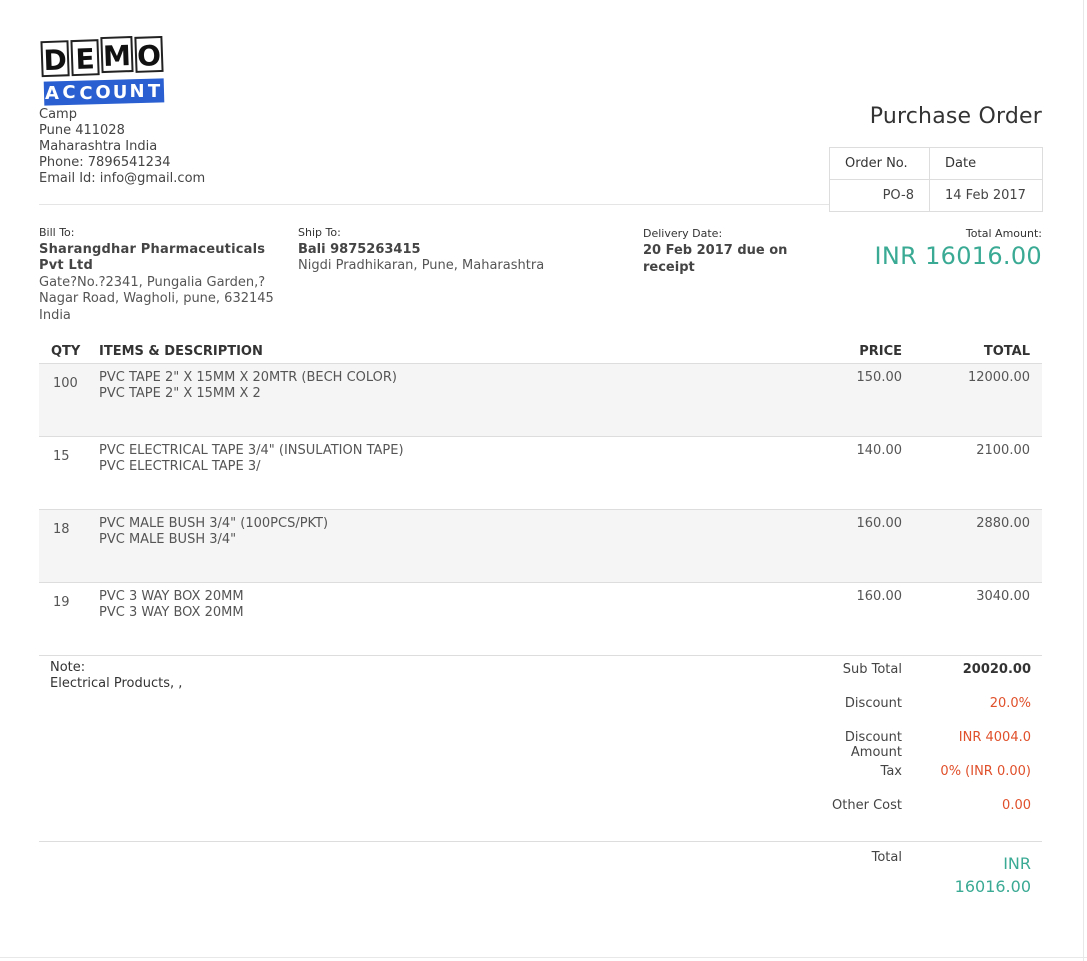  What do you see at coordinates (171, 596) in the screenshot?
I see `item-name: PVC 3 WAY BOX 20MM` at bounding box center [171, 596].